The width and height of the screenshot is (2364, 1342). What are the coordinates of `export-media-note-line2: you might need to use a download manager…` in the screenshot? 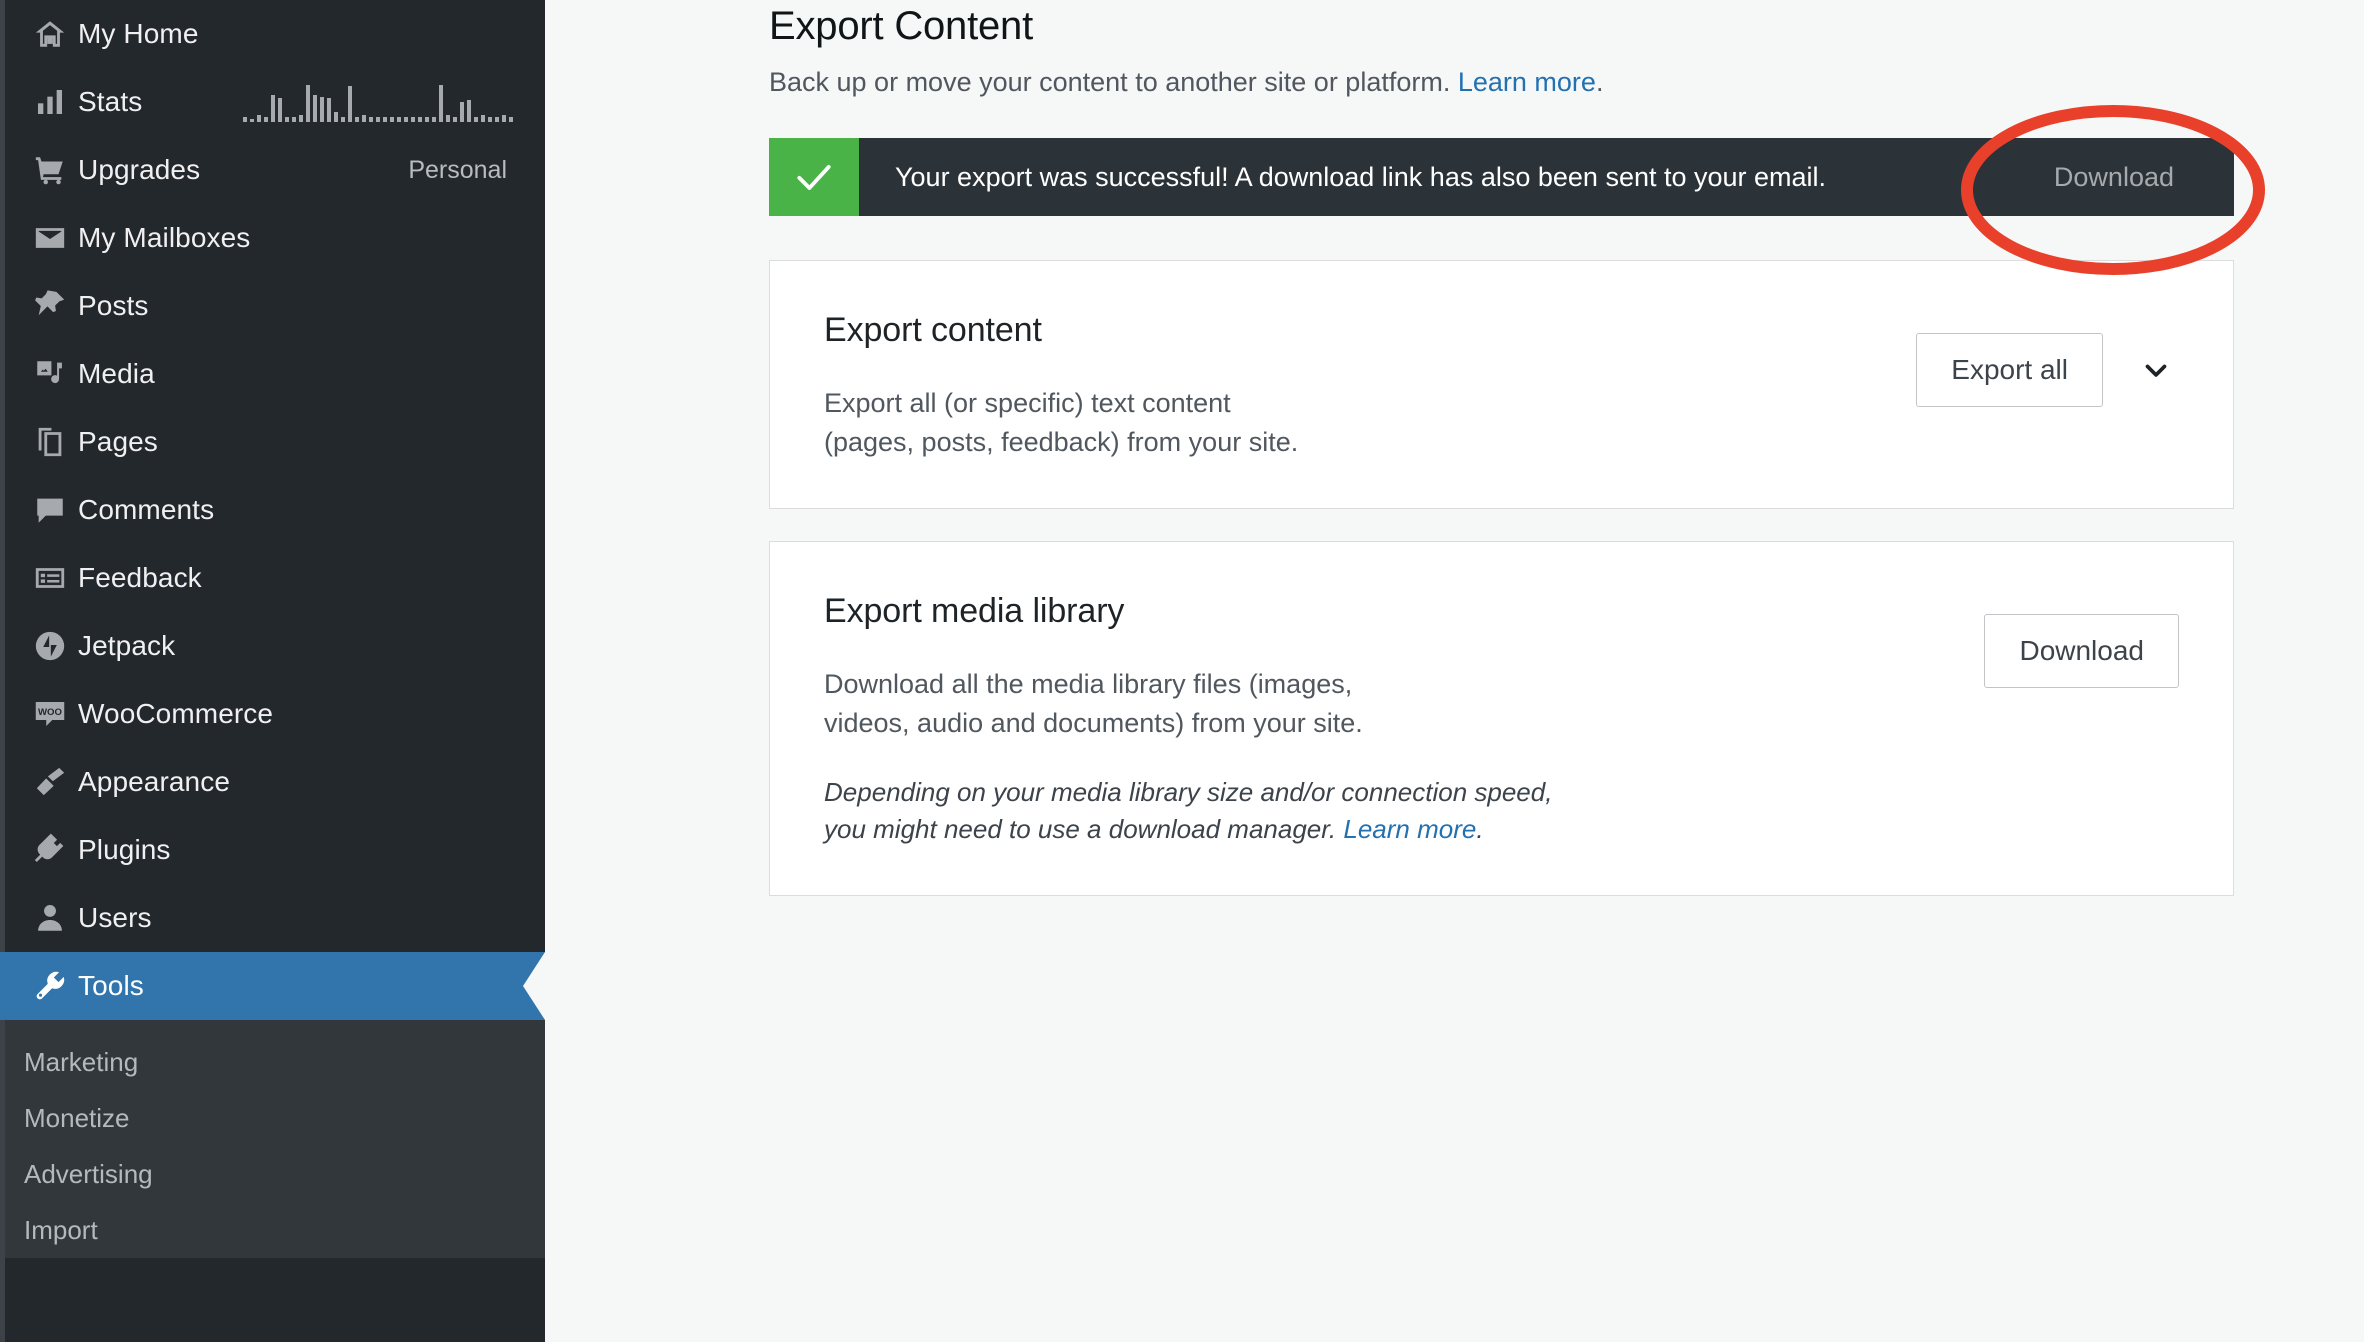 It's located at (1080, 829).